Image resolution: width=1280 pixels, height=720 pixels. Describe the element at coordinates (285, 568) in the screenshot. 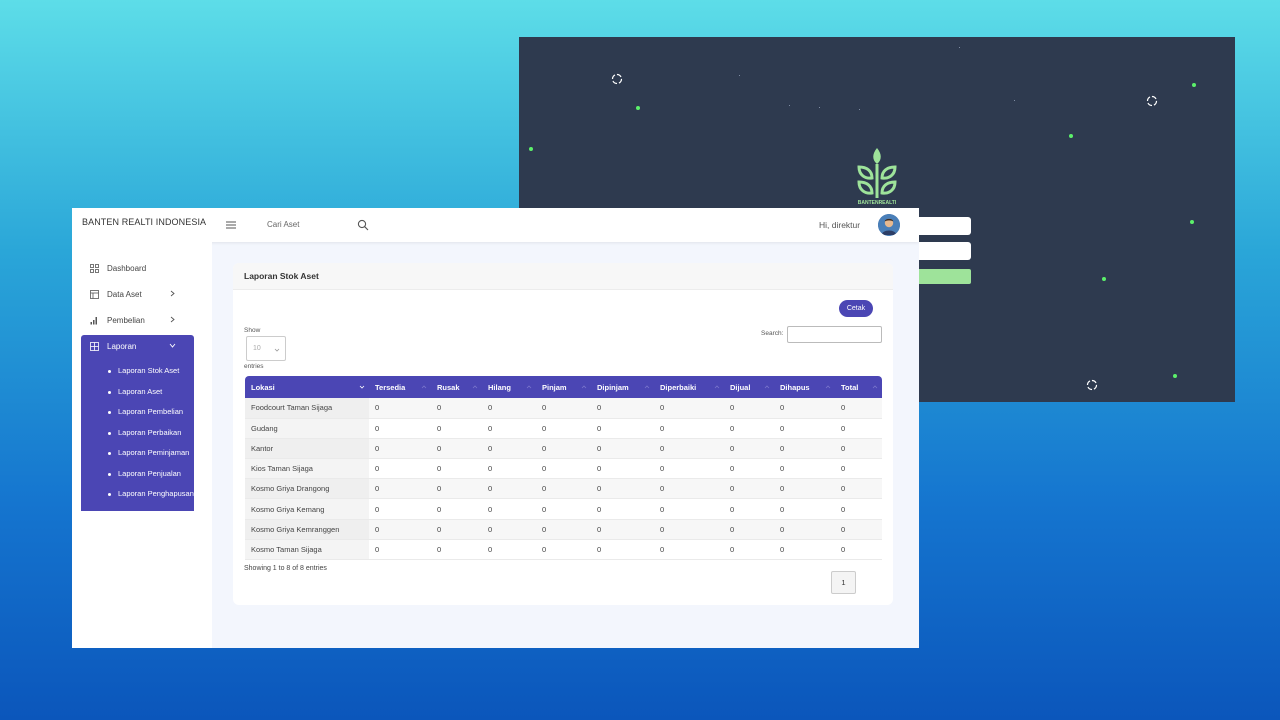

I see `table-info: Showing 1 to 8 of 8 entries` at that location.